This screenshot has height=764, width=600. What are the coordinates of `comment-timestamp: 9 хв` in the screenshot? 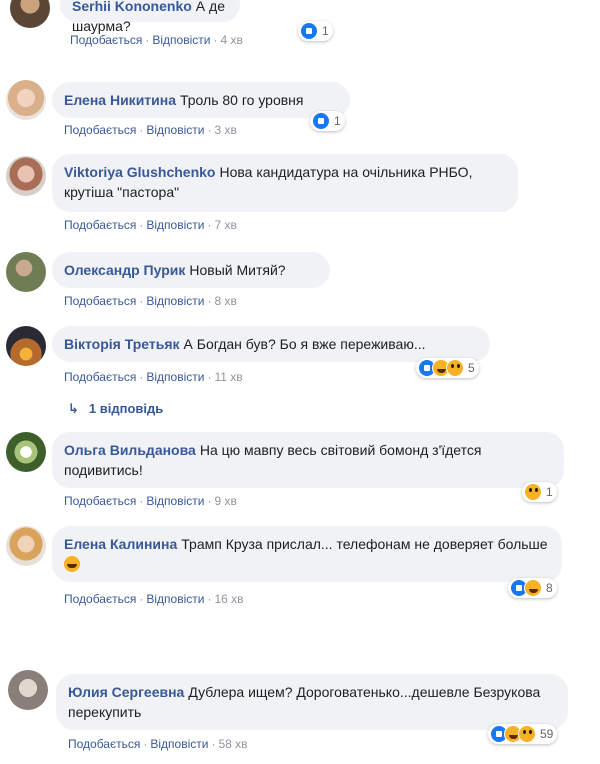 It's located at (225, 501).